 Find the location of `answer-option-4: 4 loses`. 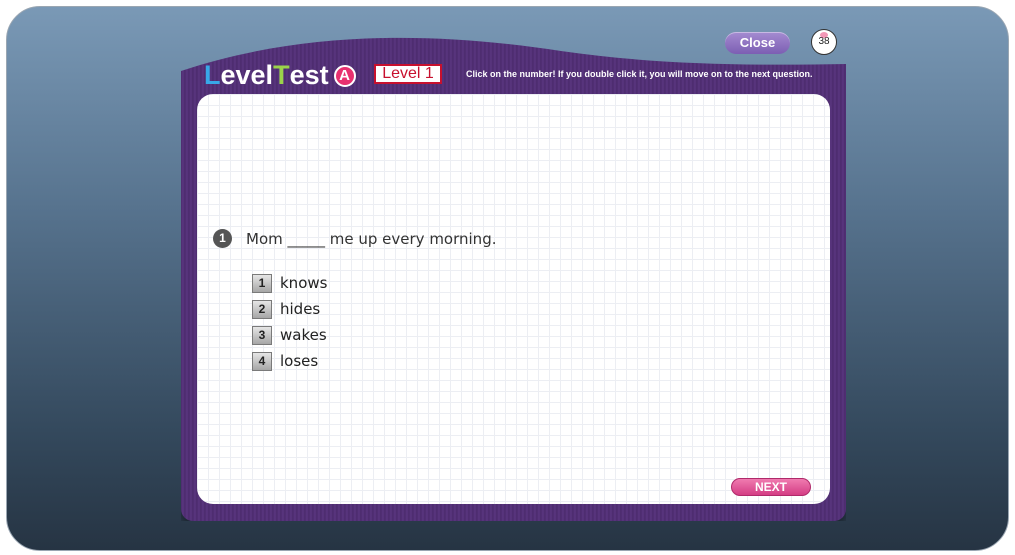

answer-option-4: 4 loses is located at coordinates (289, 361).